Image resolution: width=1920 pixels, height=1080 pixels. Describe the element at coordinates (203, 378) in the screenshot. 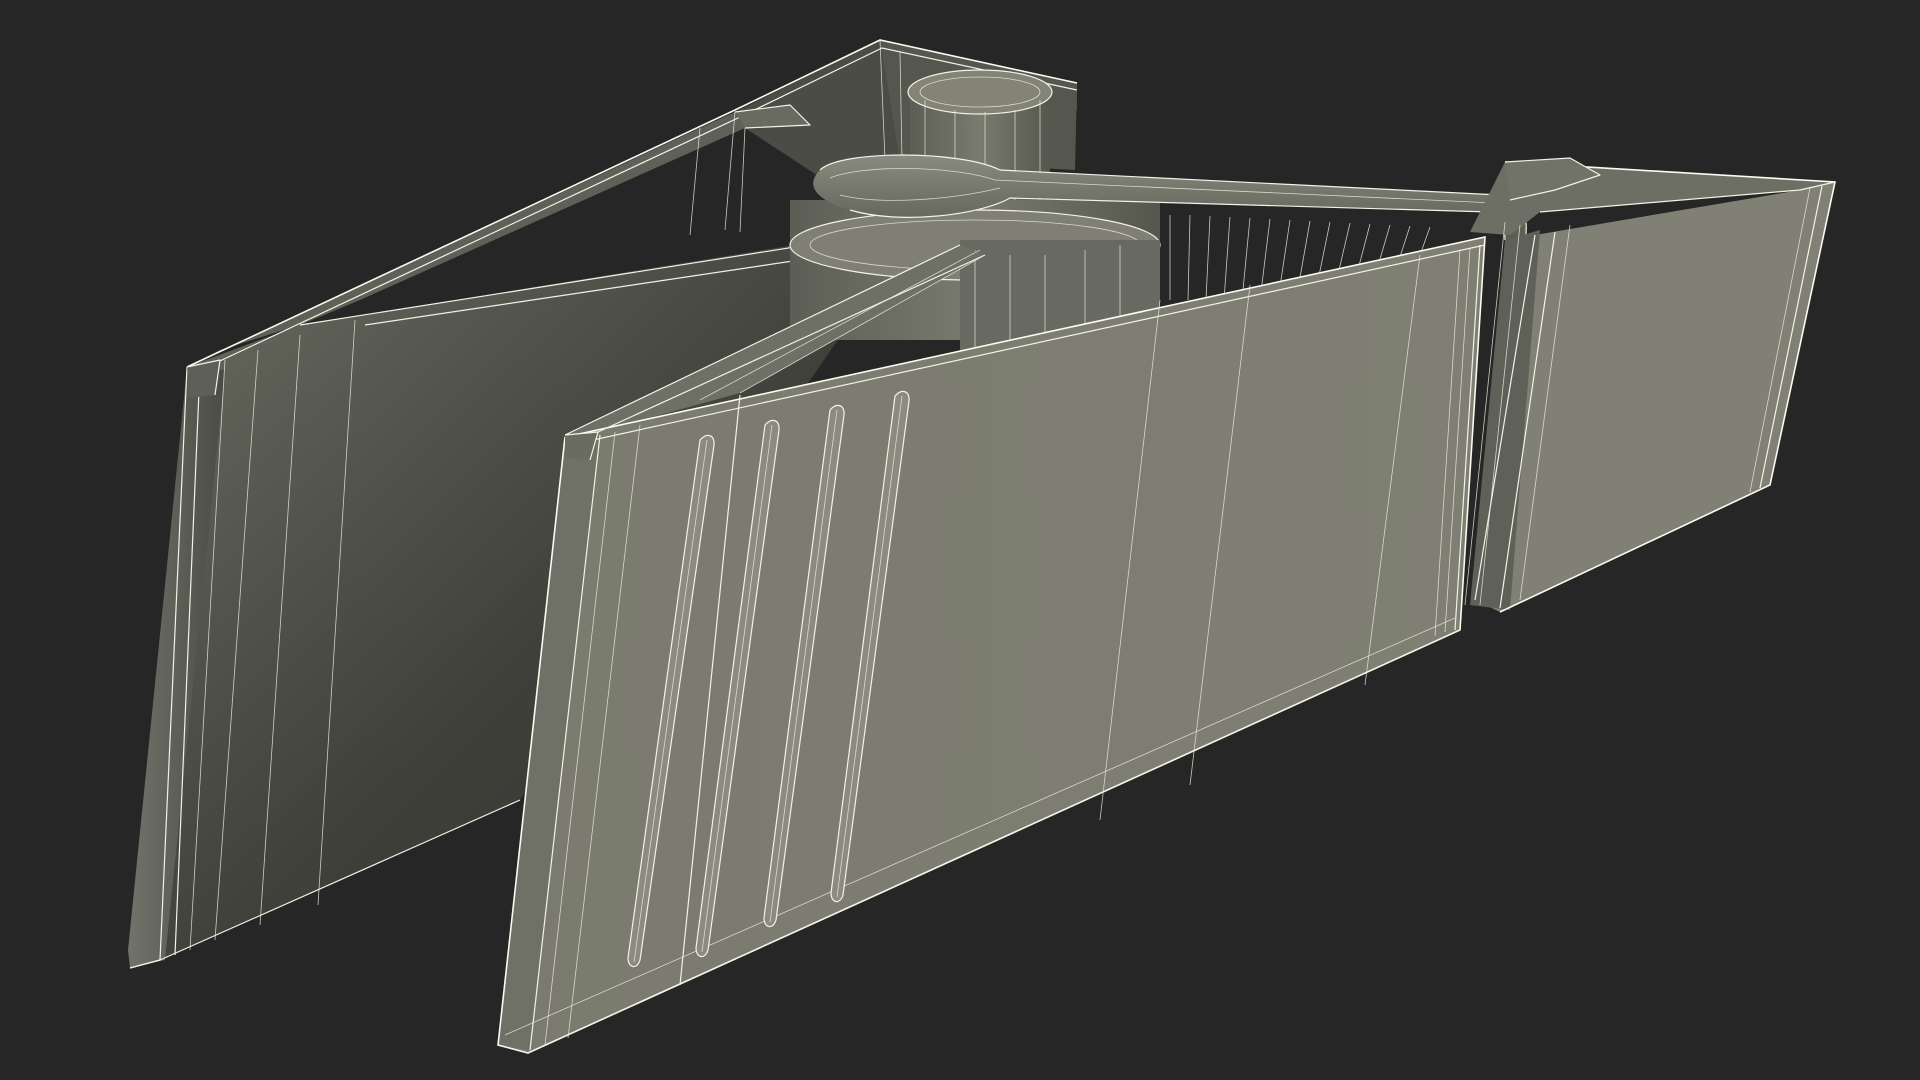

I see `back-arm-tip-cap` at that location.